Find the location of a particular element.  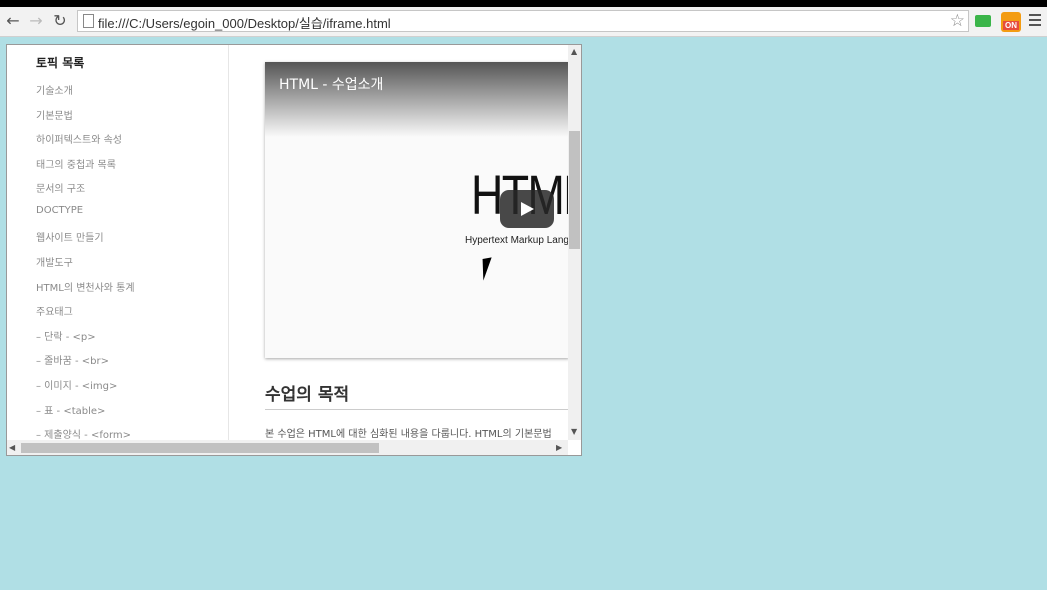

sidebar-item: 기본문법 is located at coordinates (54, 114).